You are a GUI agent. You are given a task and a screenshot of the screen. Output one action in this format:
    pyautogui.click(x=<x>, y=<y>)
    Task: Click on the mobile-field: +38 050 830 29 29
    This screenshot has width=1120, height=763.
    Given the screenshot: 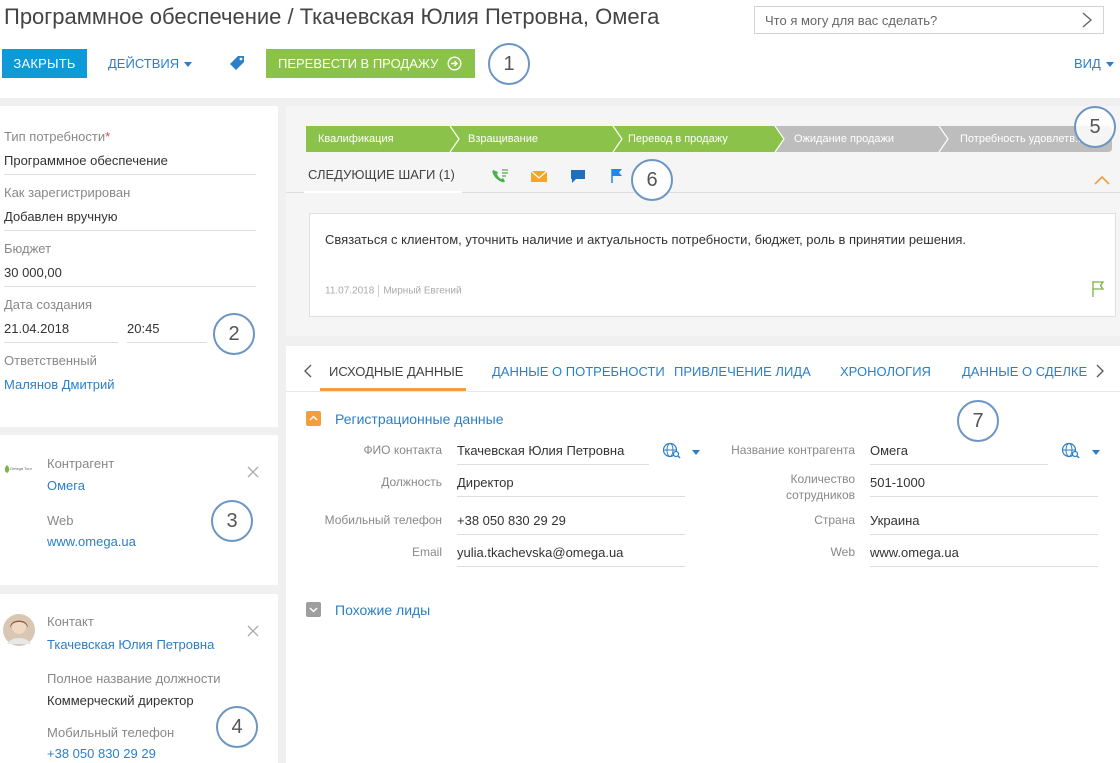 What is the action you would take?
    pyautogui.click(x=571, y=524)
    